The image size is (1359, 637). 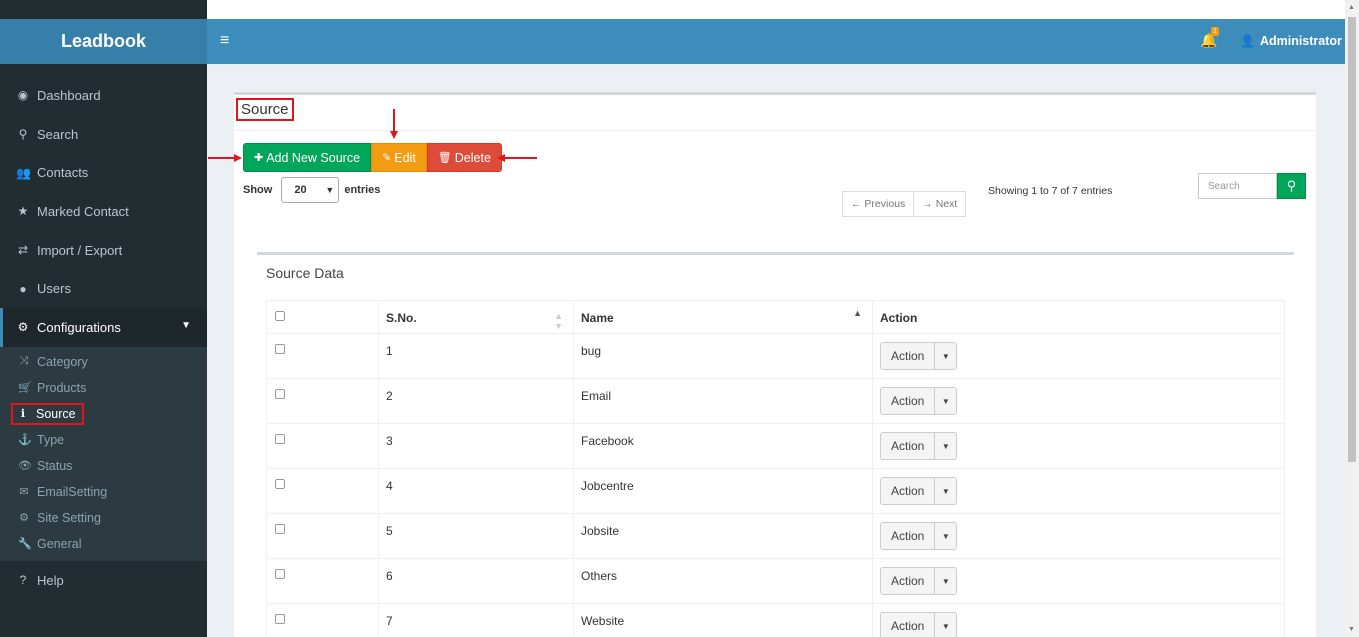 I want to click on sidebar-subitem-type: ⚓ Type, so click(x=103, y=440).